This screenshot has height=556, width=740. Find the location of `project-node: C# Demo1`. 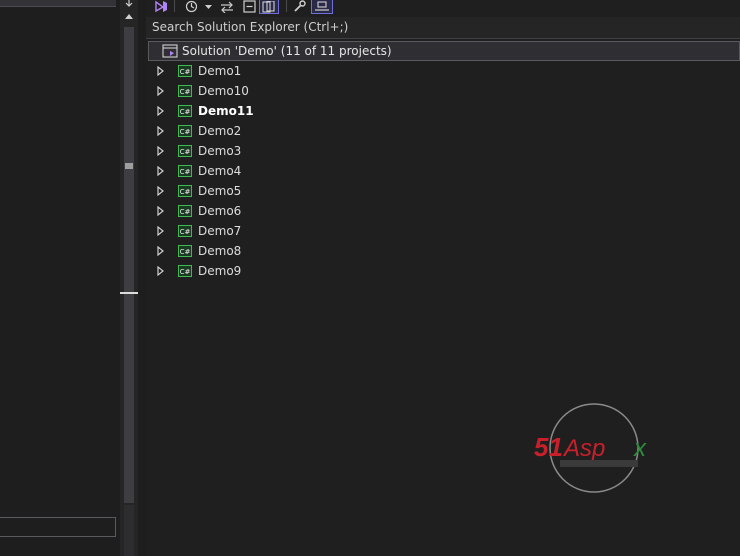

project-node: C# Demo1 is located at coordinates (443, 71).